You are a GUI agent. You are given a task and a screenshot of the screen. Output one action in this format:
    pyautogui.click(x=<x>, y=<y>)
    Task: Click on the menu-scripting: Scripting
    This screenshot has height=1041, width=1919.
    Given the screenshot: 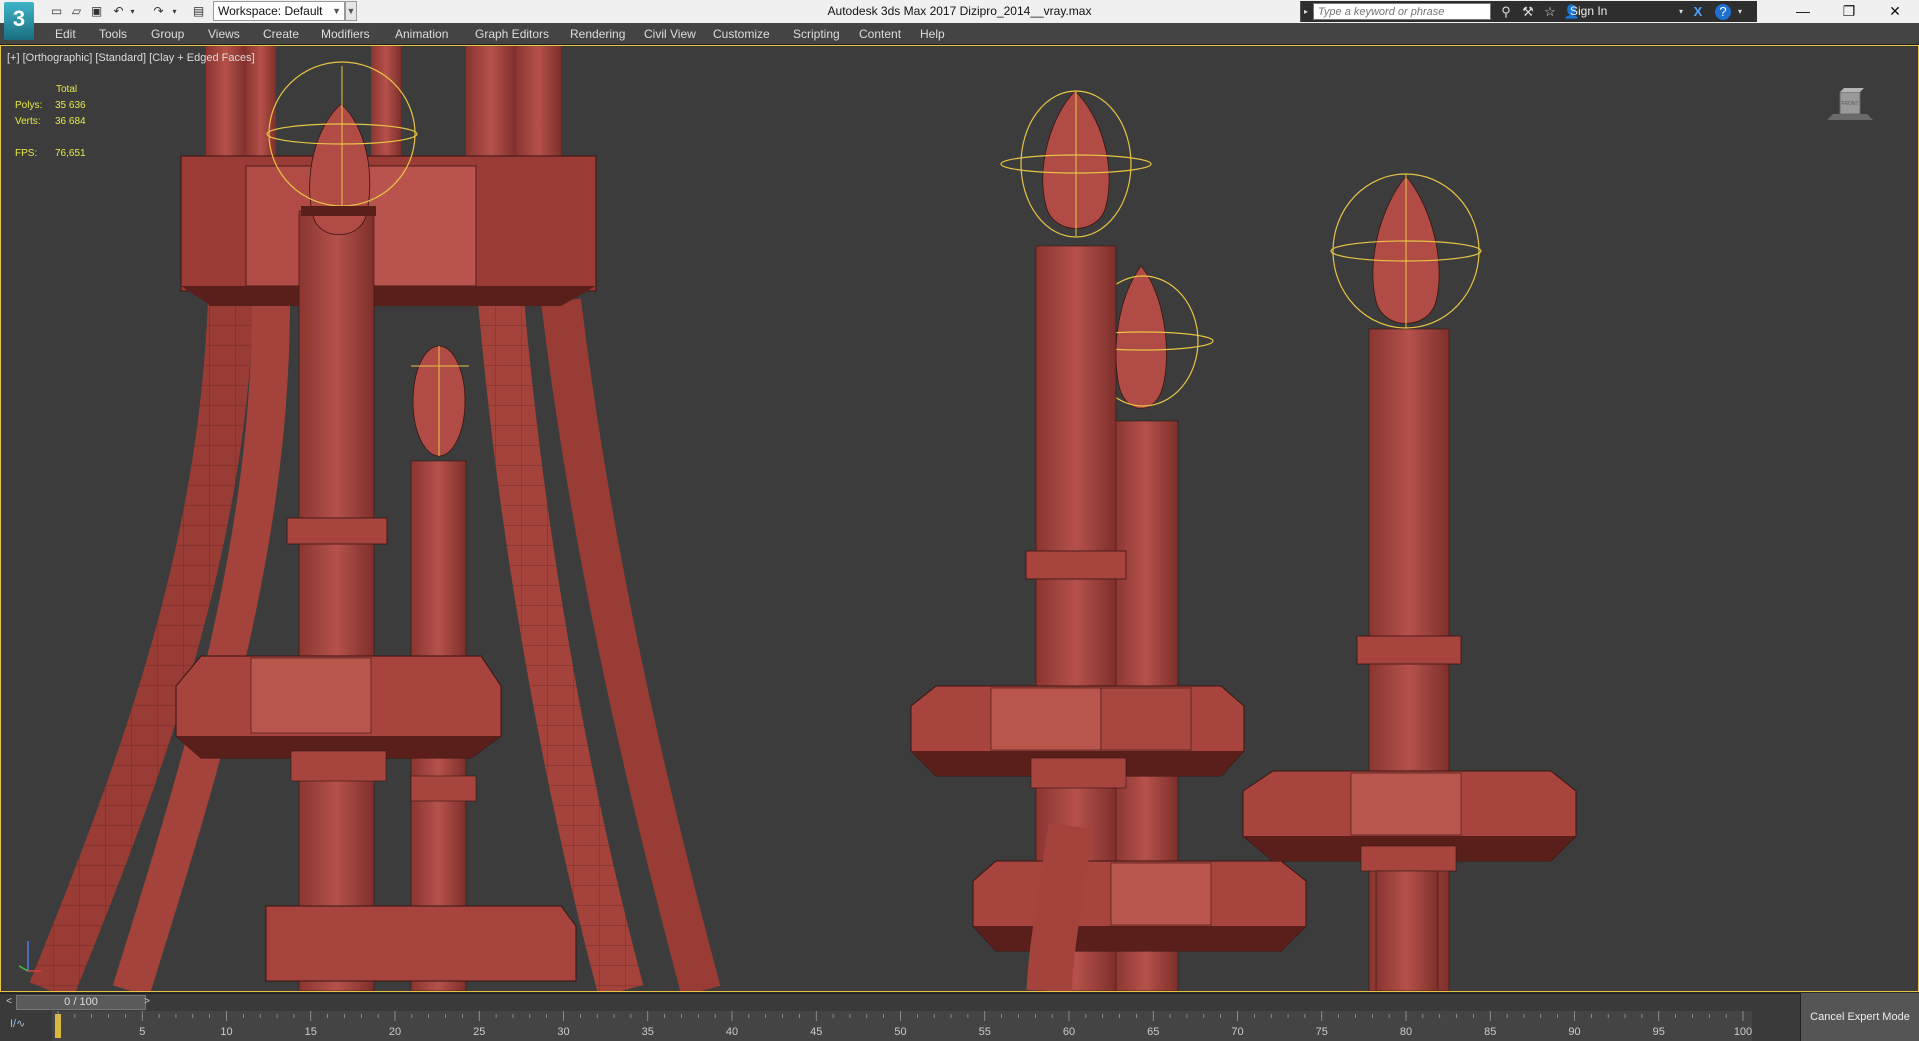 What is the action you would take?
    pyautogui.click(x=816, y=34)
    